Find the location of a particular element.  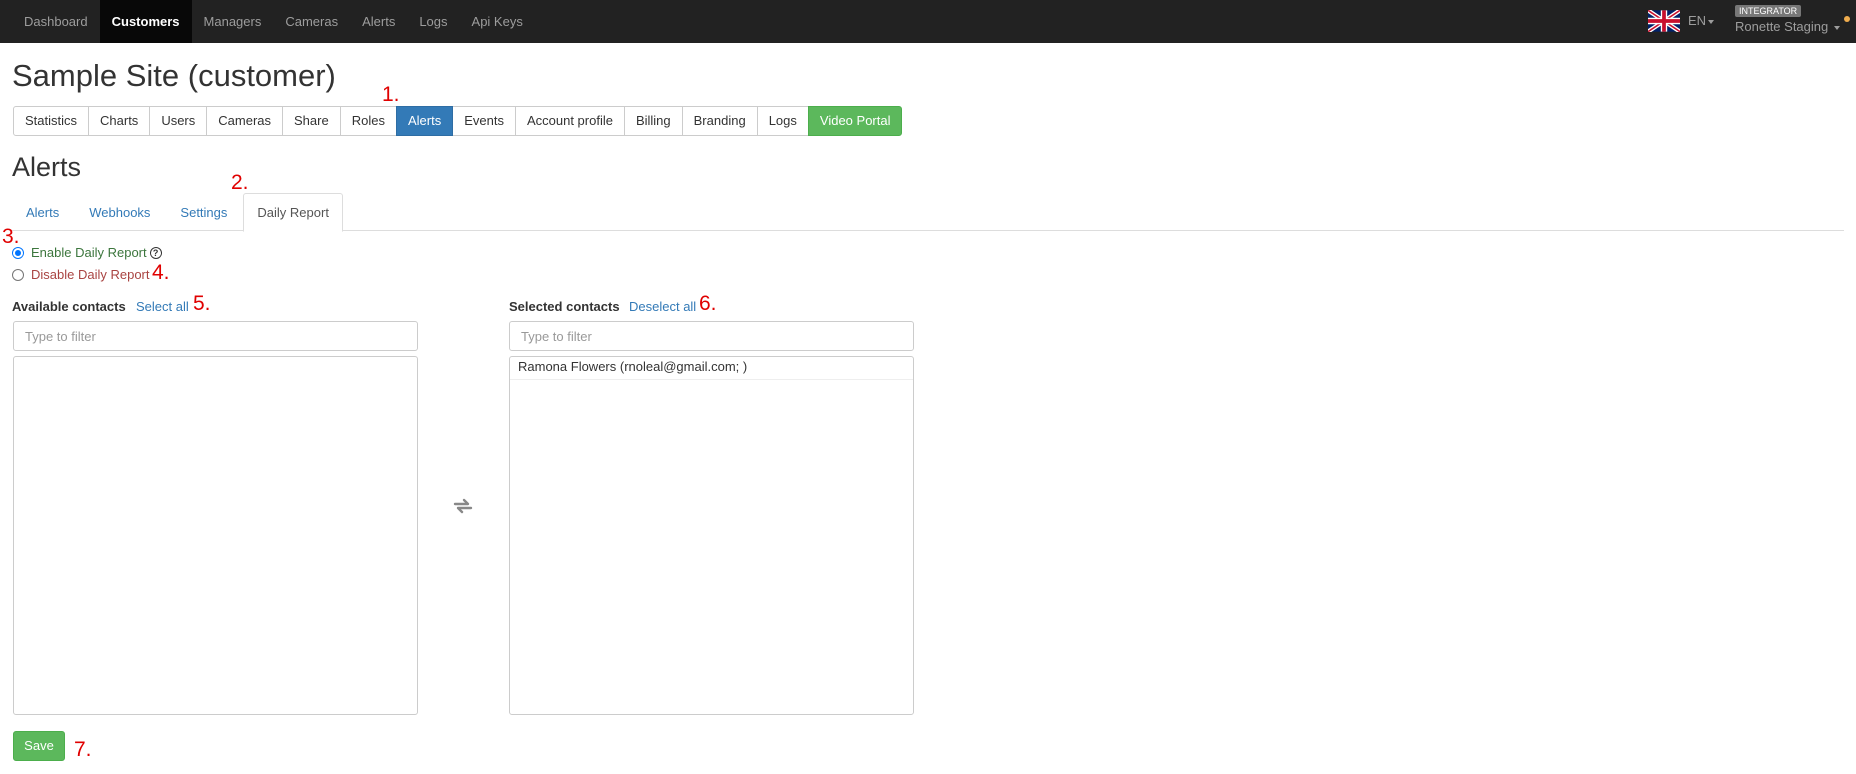

language-label: EN is located at coordinates (1697, 20).